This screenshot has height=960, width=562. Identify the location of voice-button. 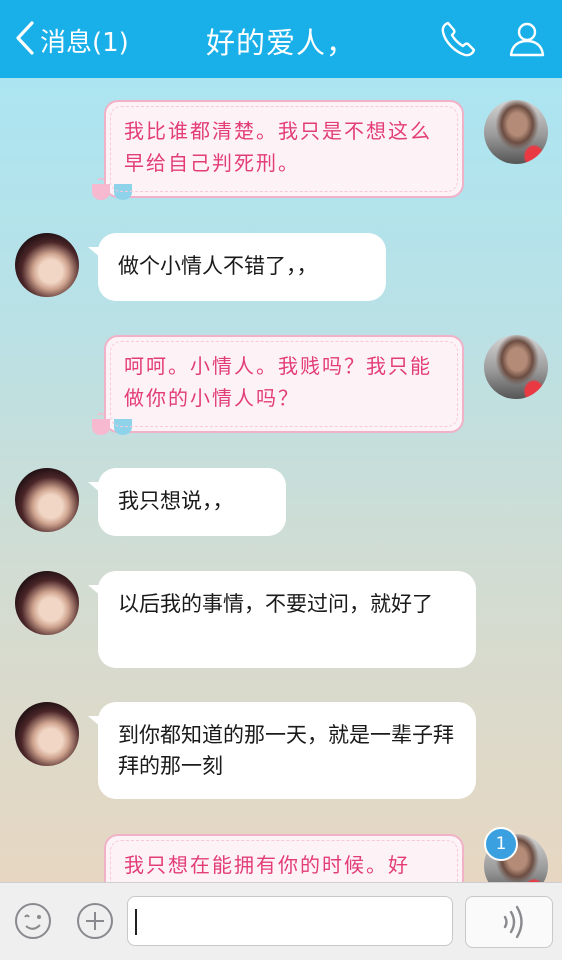
(509, 922).